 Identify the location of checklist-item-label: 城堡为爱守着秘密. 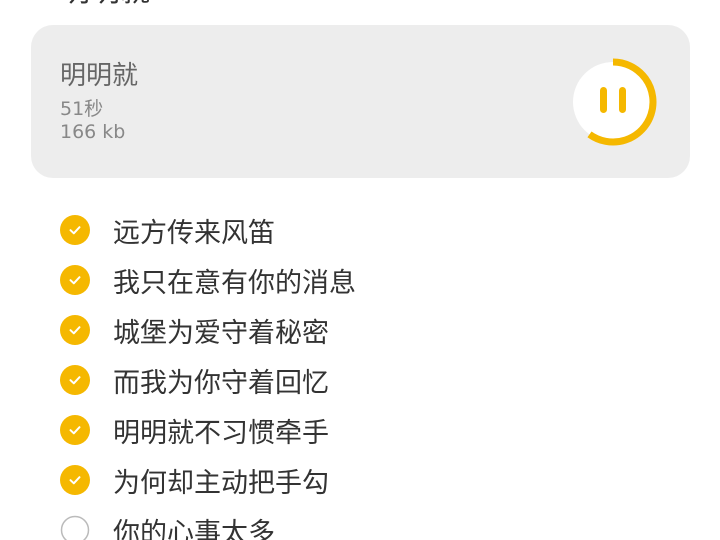
(221, 333).